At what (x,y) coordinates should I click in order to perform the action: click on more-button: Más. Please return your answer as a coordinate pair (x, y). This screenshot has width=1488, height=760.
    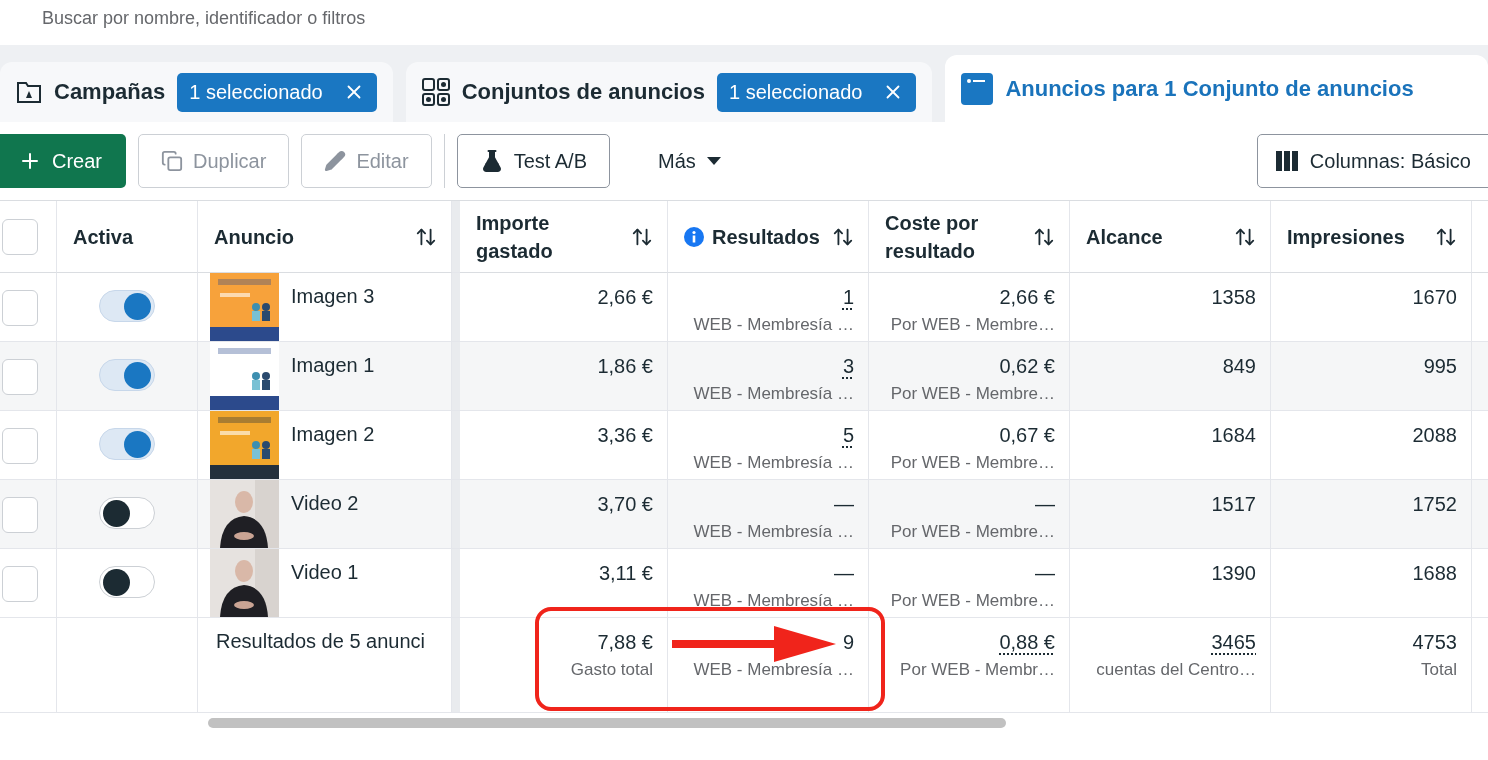
    Looking at the image, I should click on (690, 161).